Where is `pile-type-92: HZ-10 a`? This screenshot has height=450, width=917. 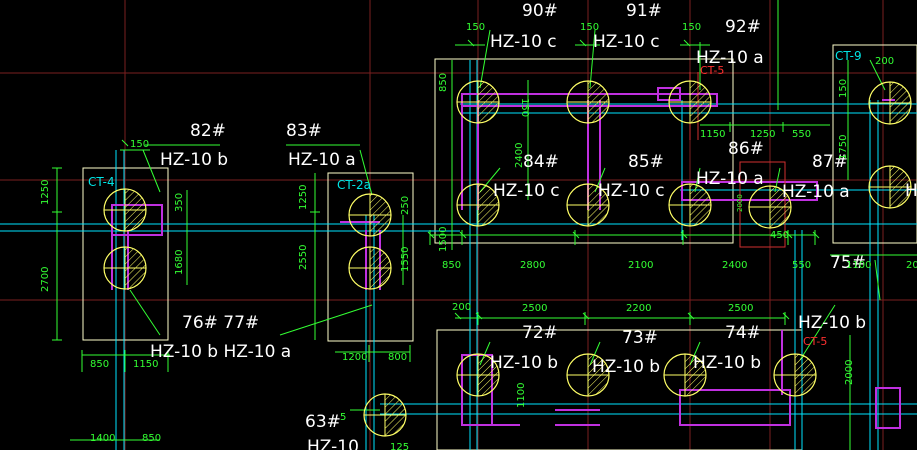
pile-type-92: HZ-10 a is located at coordinates (730, 58).